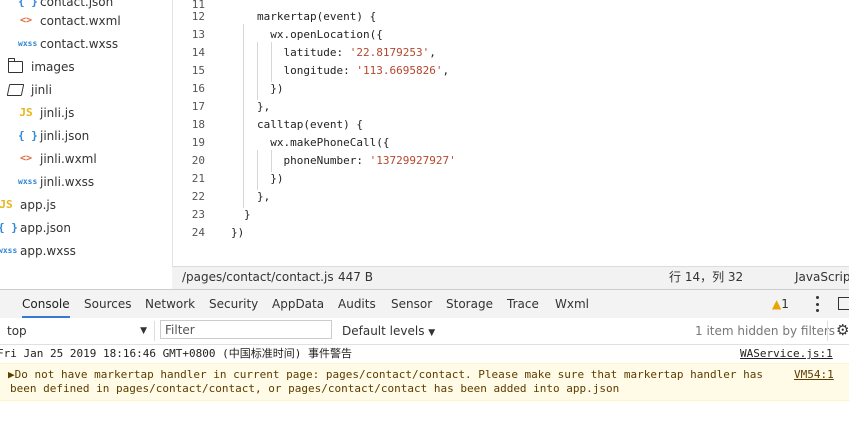  Describe the element at coordinates (38, 251) in the screenshot. I see `tree-item-app-wxss: wxss app.wxss` at that location.